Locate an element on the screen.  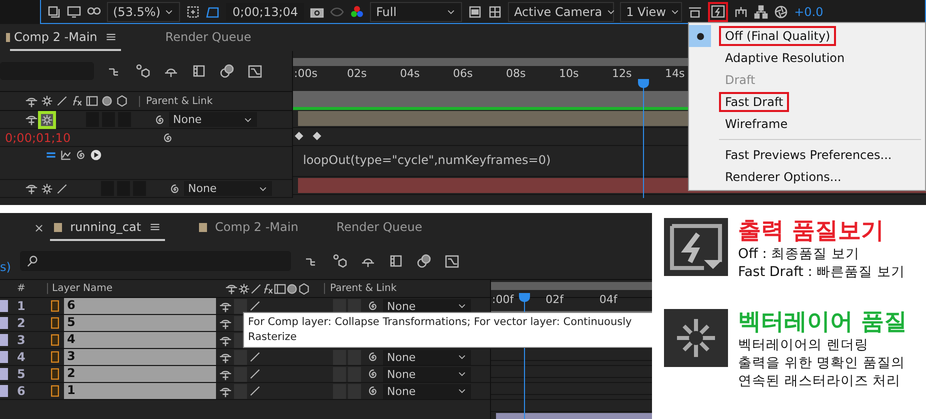
timeline-icon is located at coordinates (741, 11).